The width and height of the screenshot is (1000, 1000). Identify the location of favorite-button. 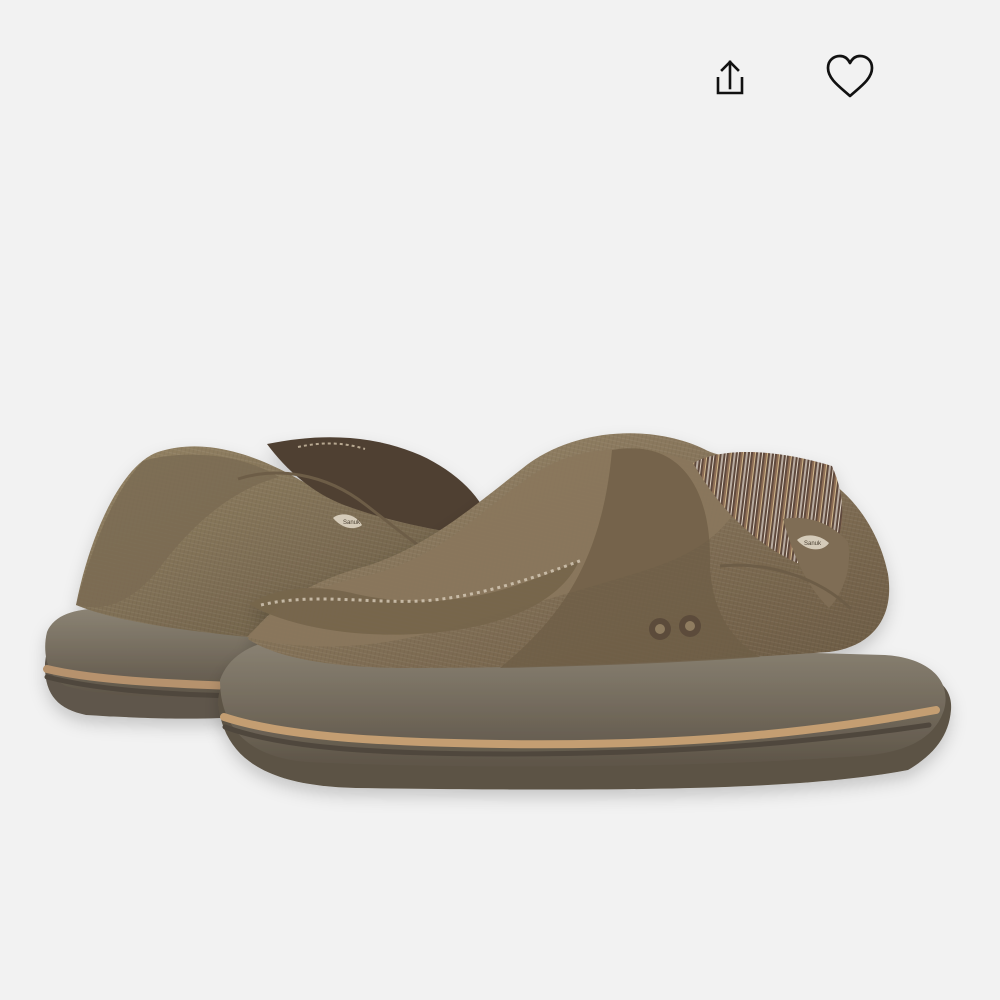
(850, 78).